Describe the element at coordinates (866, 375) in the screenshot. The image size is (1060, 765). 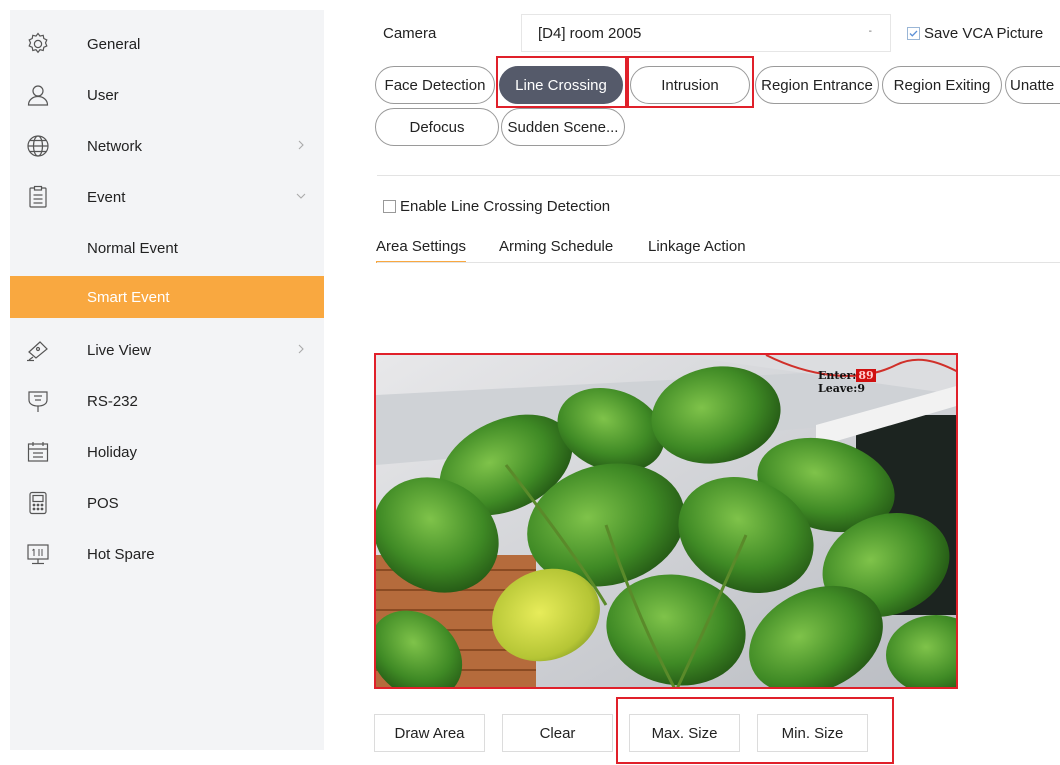
I see `osd-enter-value: 89` at that location.